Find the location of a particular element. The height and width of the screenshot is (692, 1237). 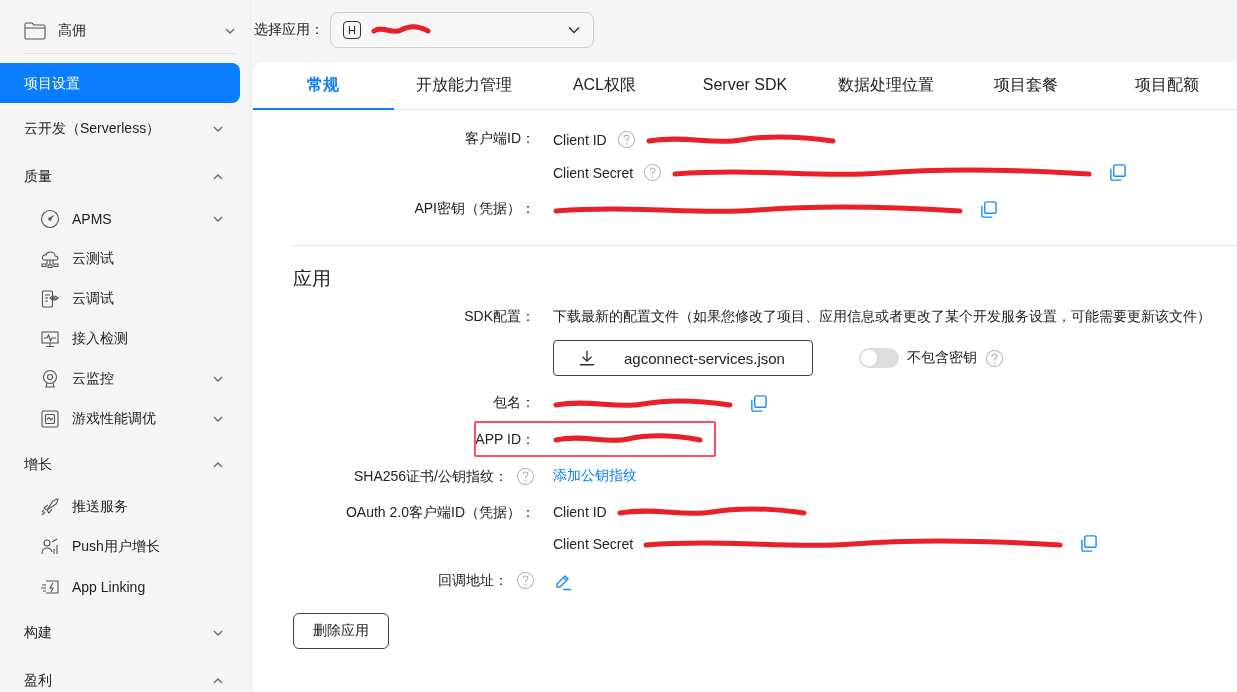

field-label: 回调地址： is located at coordinates (473, 580).